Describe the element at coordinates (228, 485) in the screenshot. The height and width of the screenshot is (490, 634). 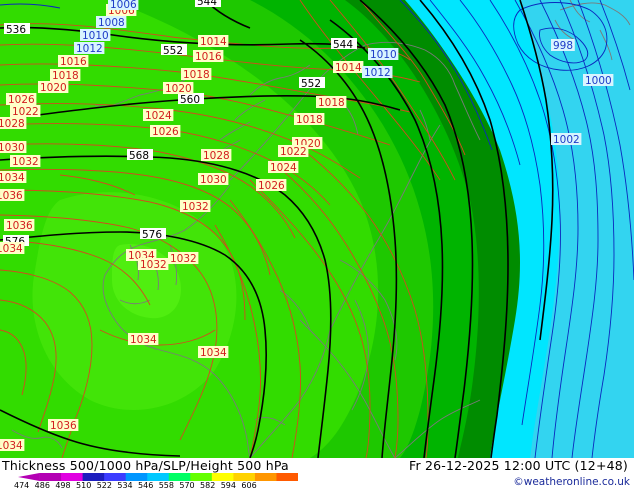
I see `scale-tick-label: 594` at that location.